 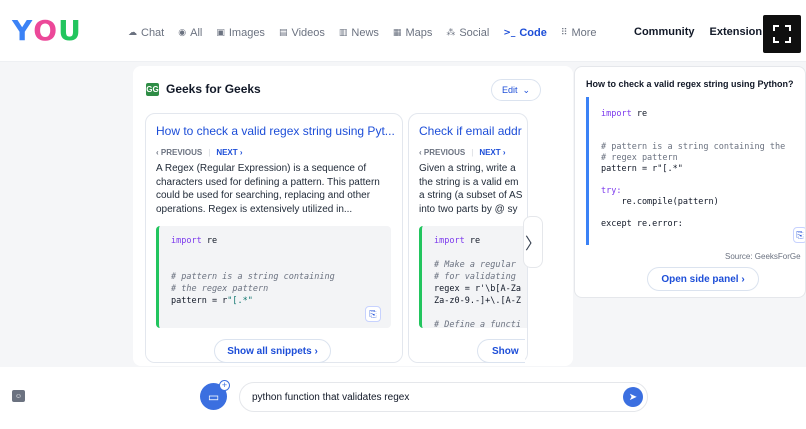 What do you see at coordinates (196, 33) in the screenshot?
I see `tab-label: All` at bounding box center [196, 33].